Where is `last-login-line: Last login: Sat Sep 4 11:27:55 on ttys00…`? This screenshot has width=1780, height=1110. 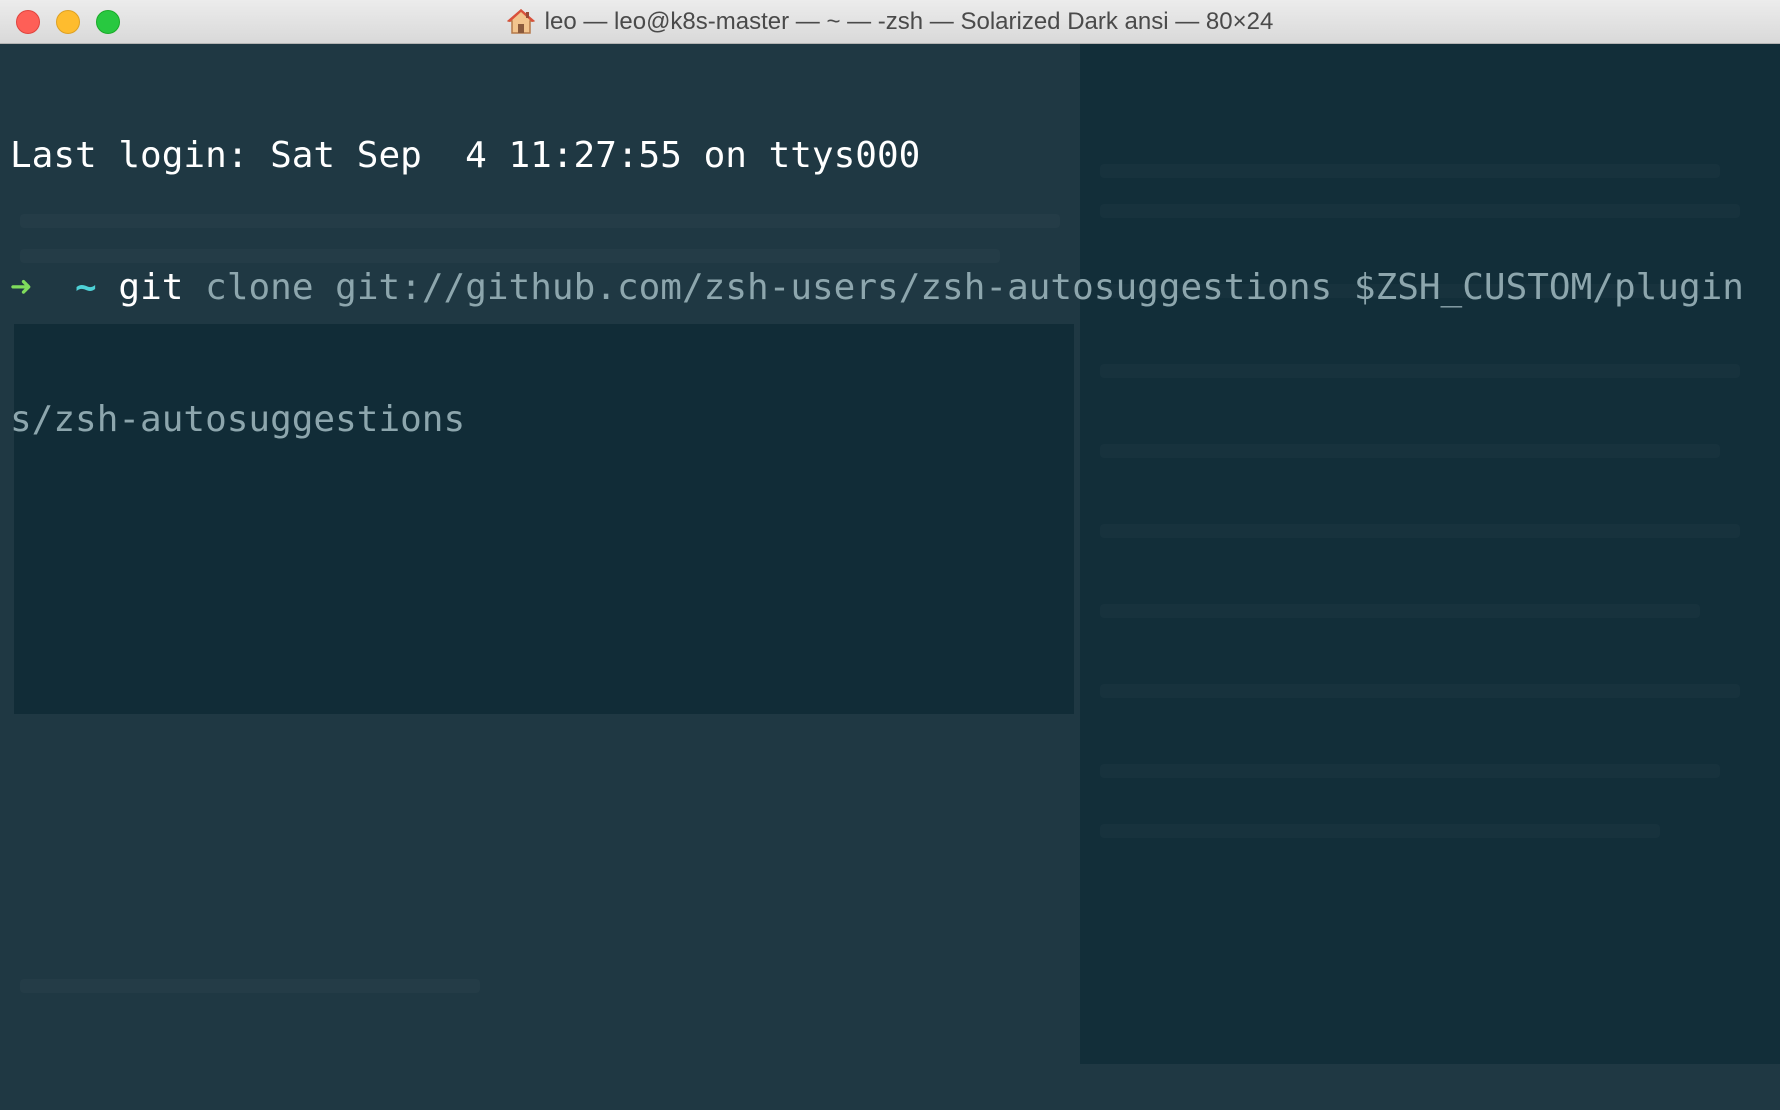 last-login-line: Last login: Sat Sep 4 11:27:55 on ttys00… is located at coordinates (465, 155).